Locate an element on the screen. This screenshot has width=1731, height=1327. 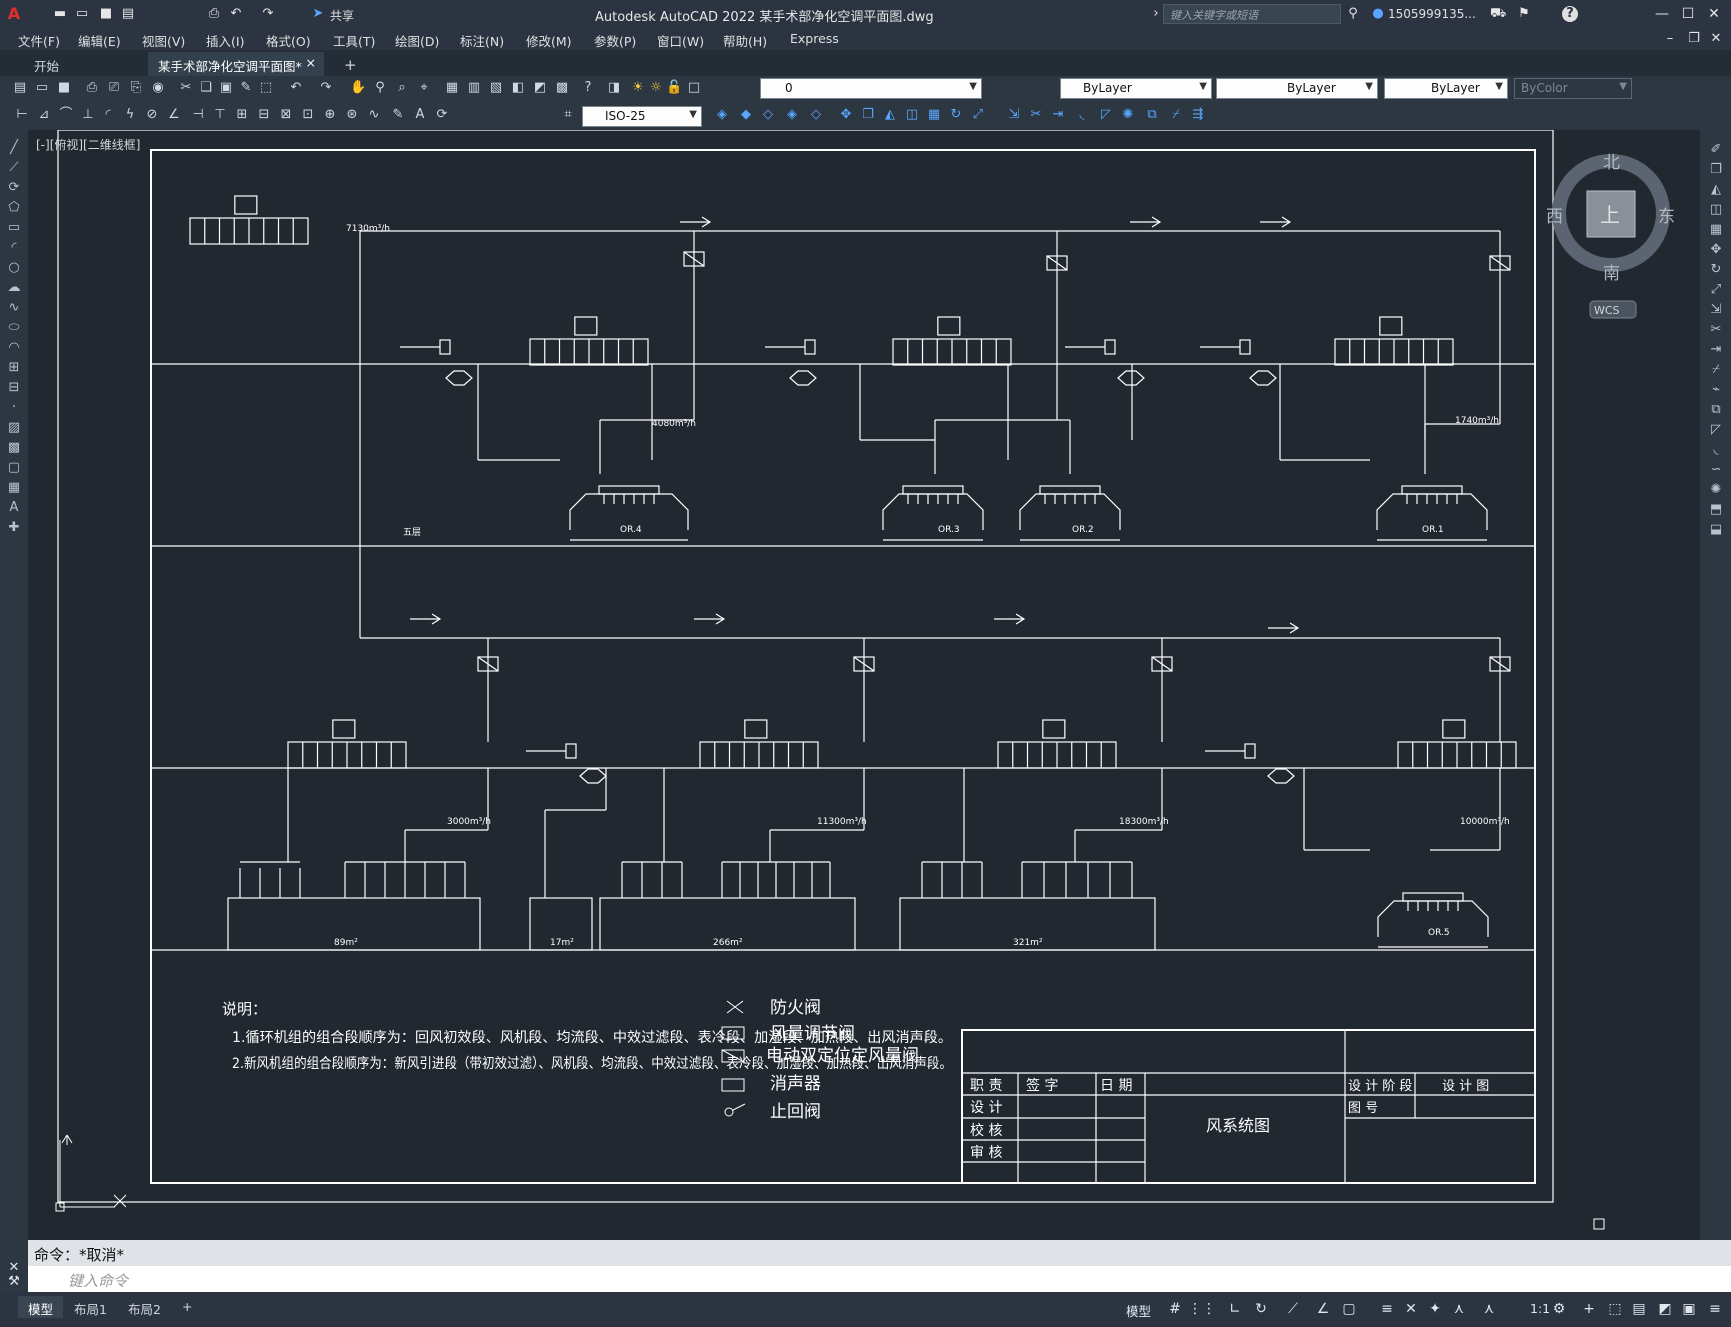
minimize-button: — is located at coordinates (1662, 14).